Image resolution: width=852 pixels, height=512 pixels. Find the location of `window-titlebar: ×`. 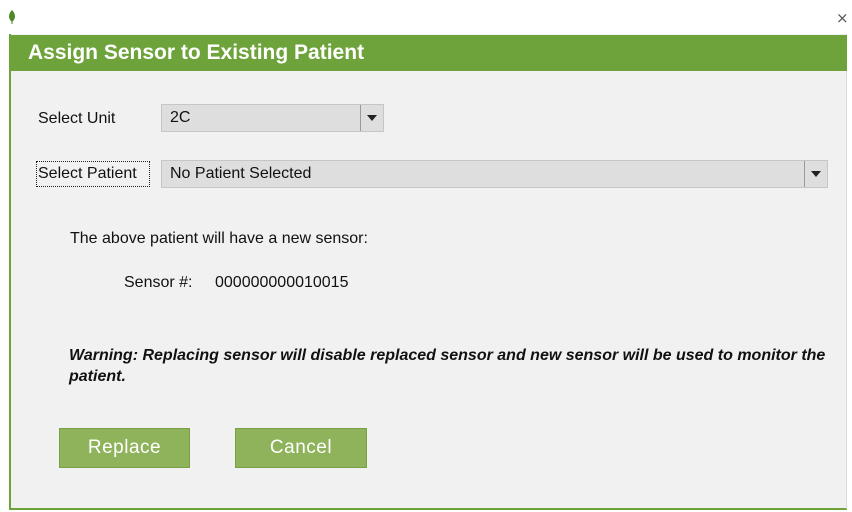

window-titlebar: × is located at coordinates (426, 17).